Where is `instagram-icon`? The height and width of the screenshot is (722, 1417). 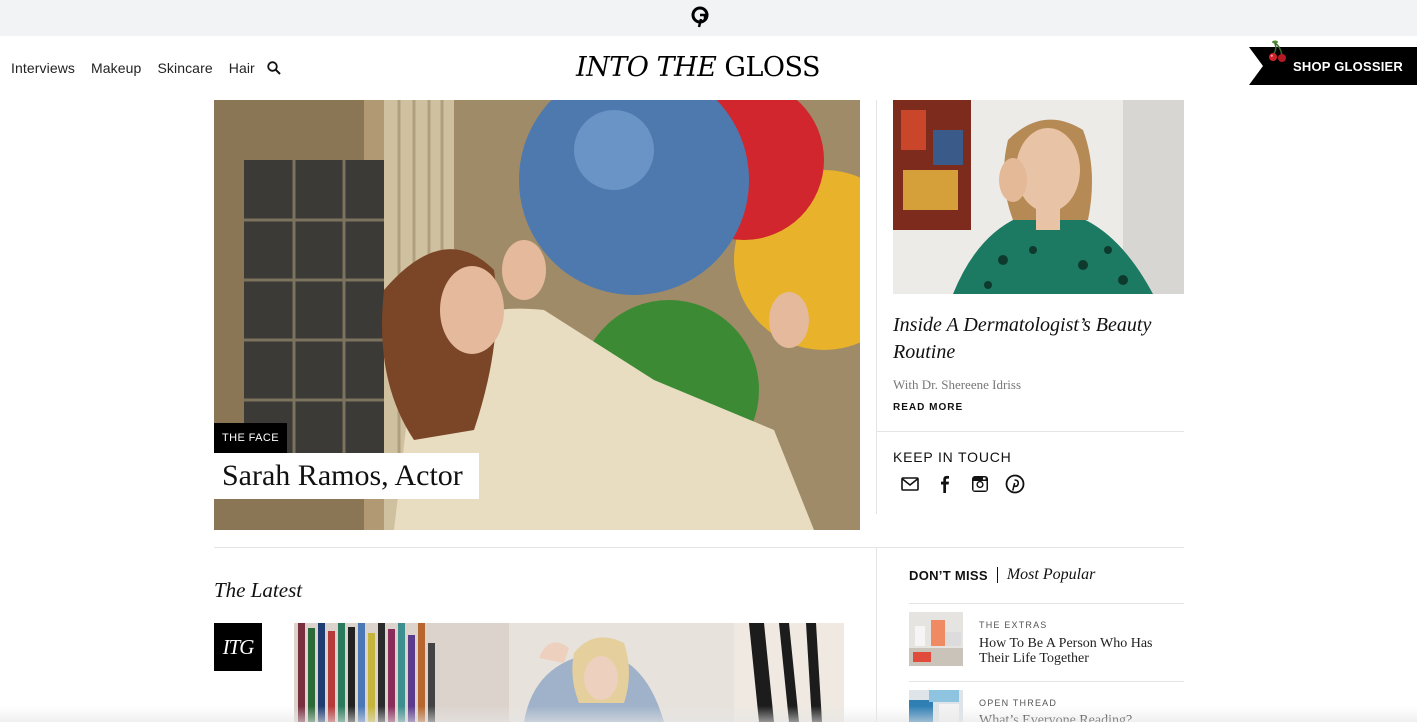
instagram-icon is located at coordinates (980, 484).